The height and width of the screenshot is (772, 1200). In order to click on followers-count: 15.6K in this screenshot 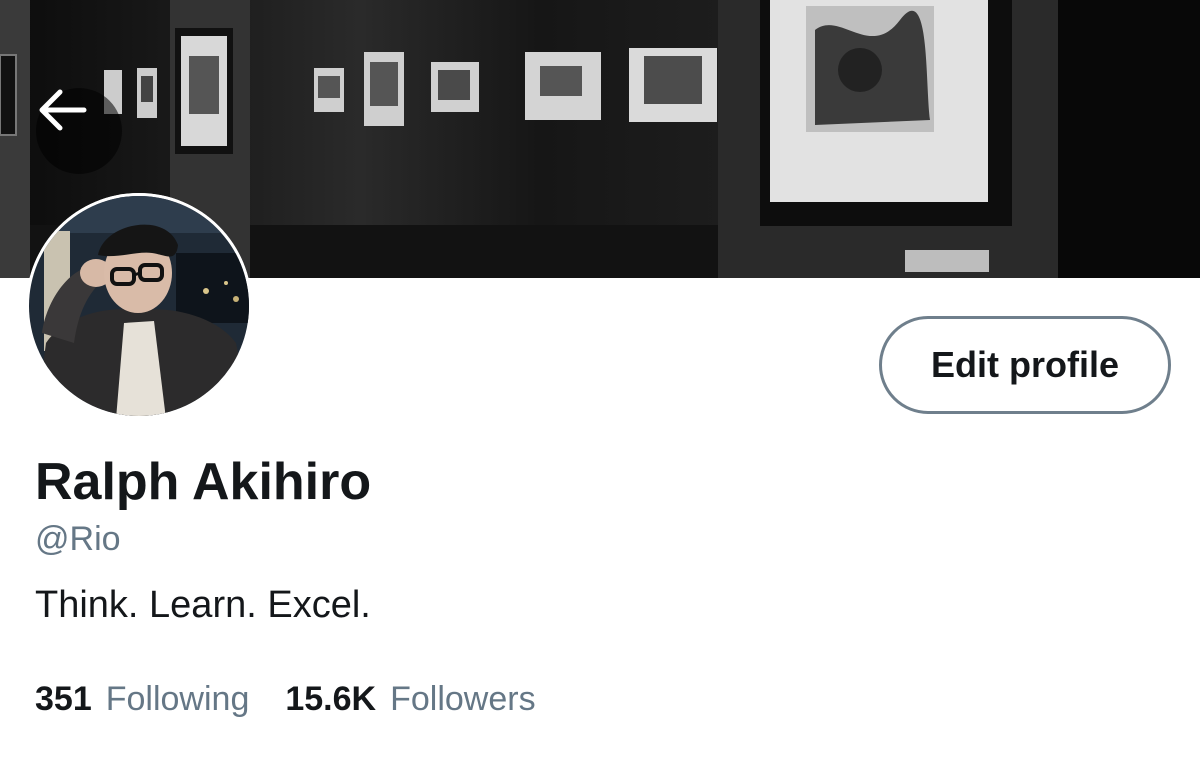, I will do `click(331, 699)`.